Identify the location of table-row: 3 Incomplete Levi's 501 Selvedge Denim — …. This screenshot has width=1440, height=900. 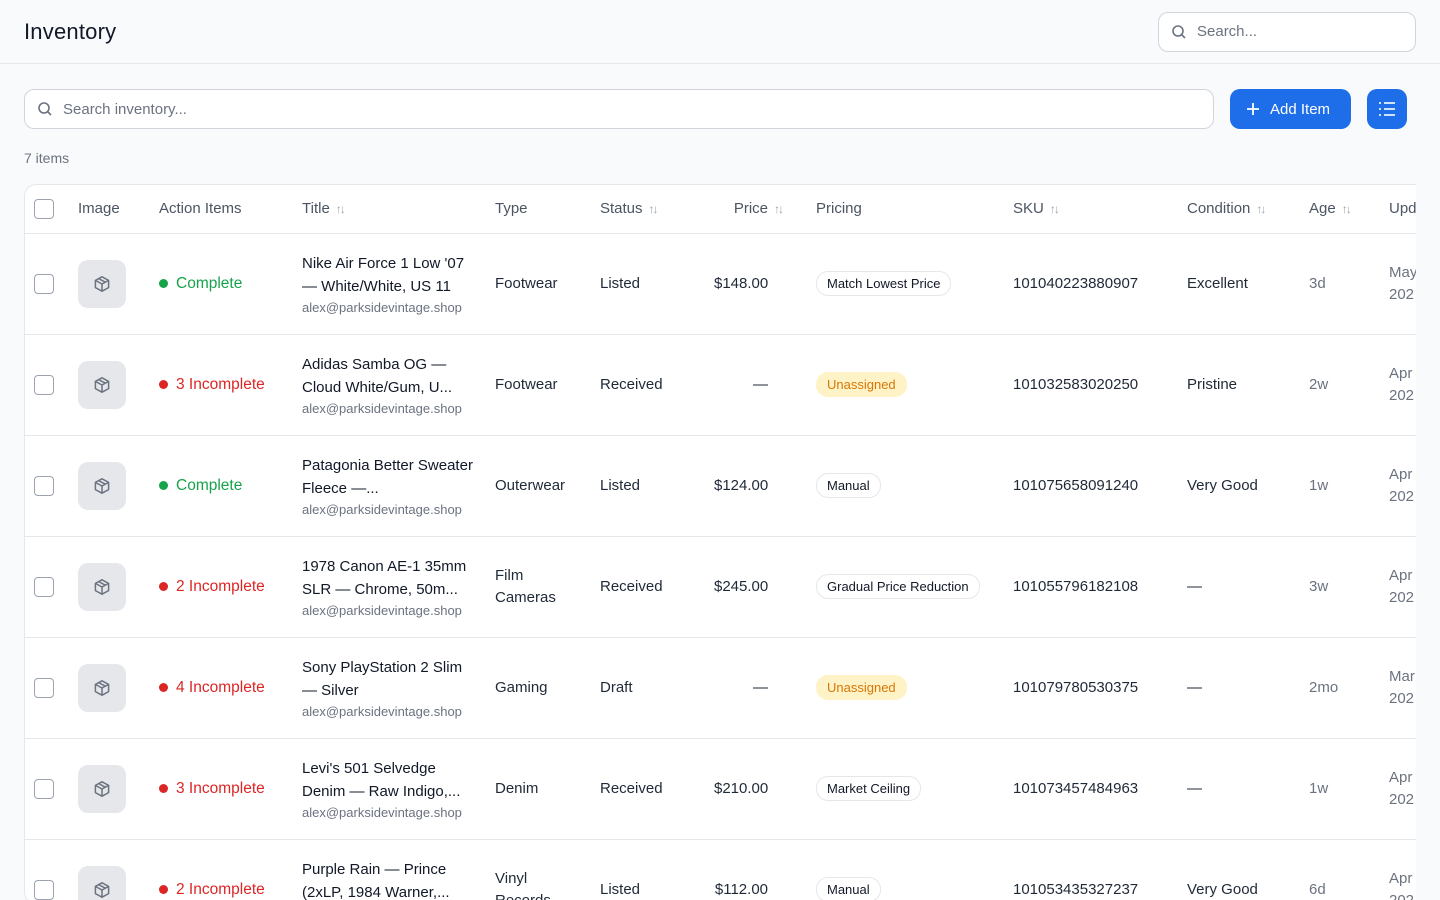
(720, 789).